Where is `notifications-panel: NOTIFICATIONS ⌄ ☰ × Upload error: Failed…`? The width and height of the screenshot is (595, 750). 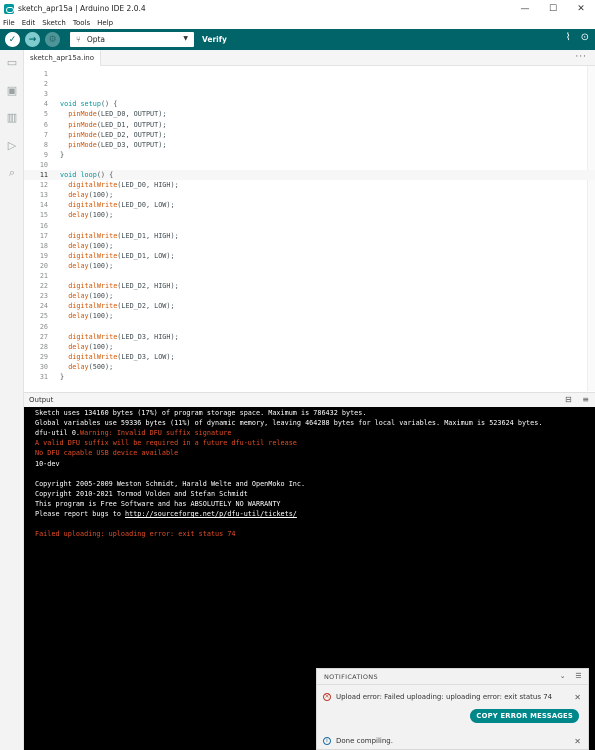
notifications-panel: NOTIFICATIONS ⌄ ☰ × Upload error: Failed… is located at coordinates (452, 709).